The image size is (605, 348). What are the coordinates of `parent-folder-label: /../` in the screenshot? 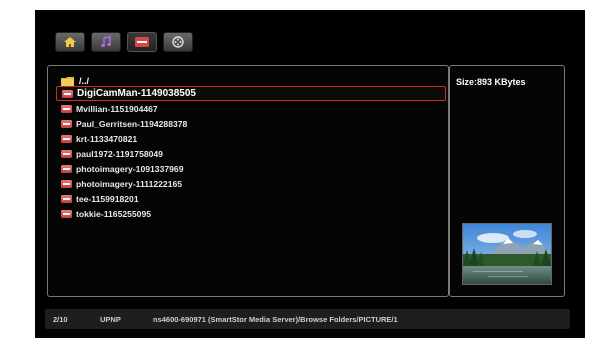 It's located at (84, 81).